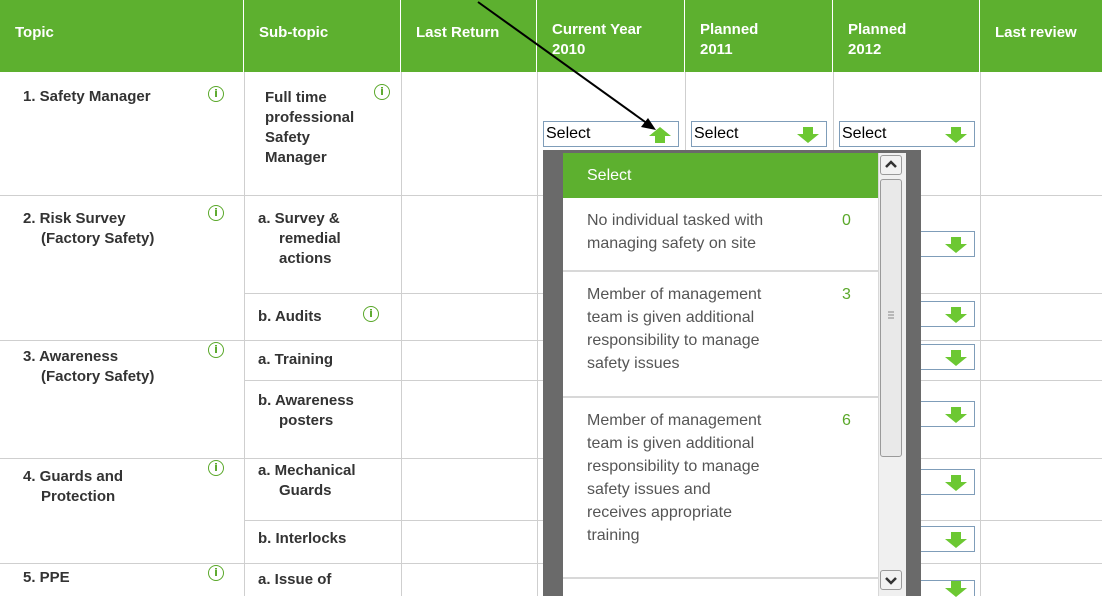 The image size is (1102, 598). I want to click on annotation-arrow-icon, so click(566, 65).